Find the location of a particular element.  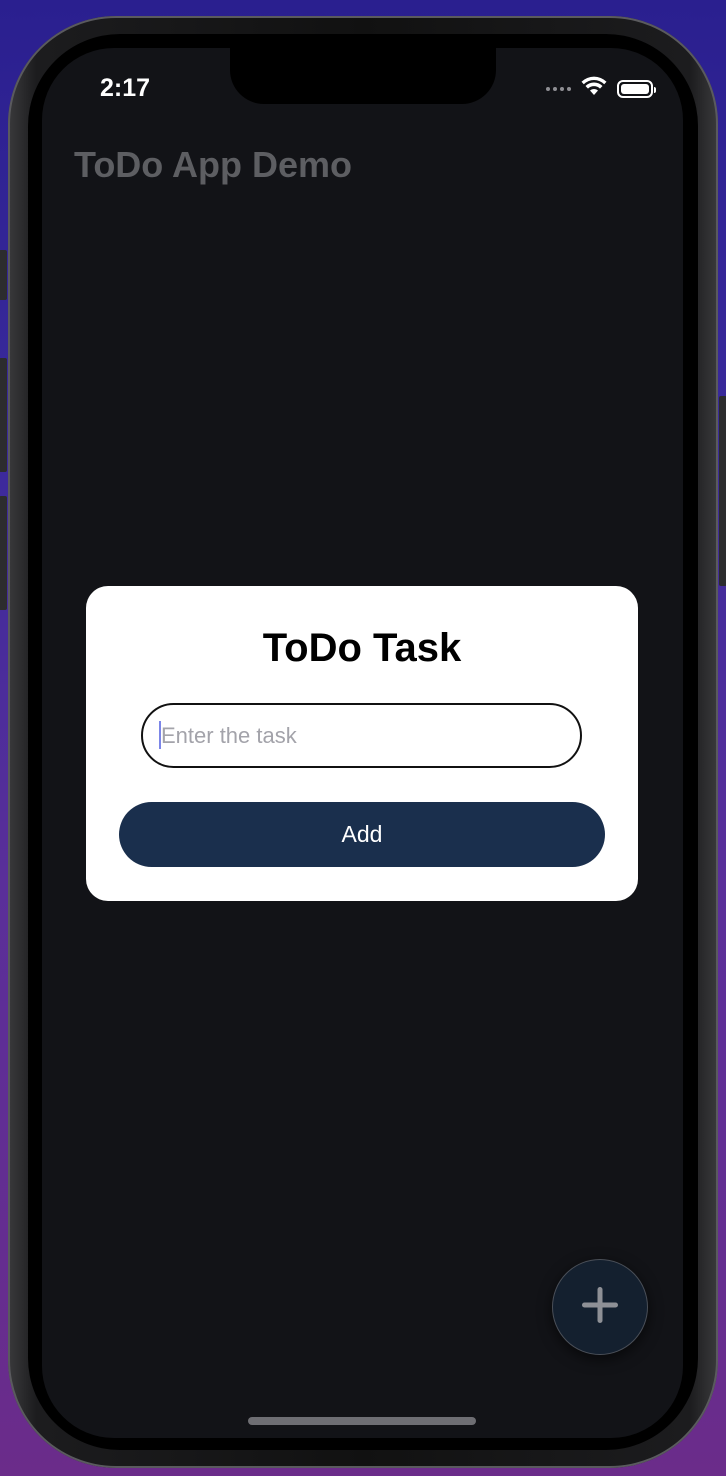

volume-down-button is located at coordinates (3, 553).